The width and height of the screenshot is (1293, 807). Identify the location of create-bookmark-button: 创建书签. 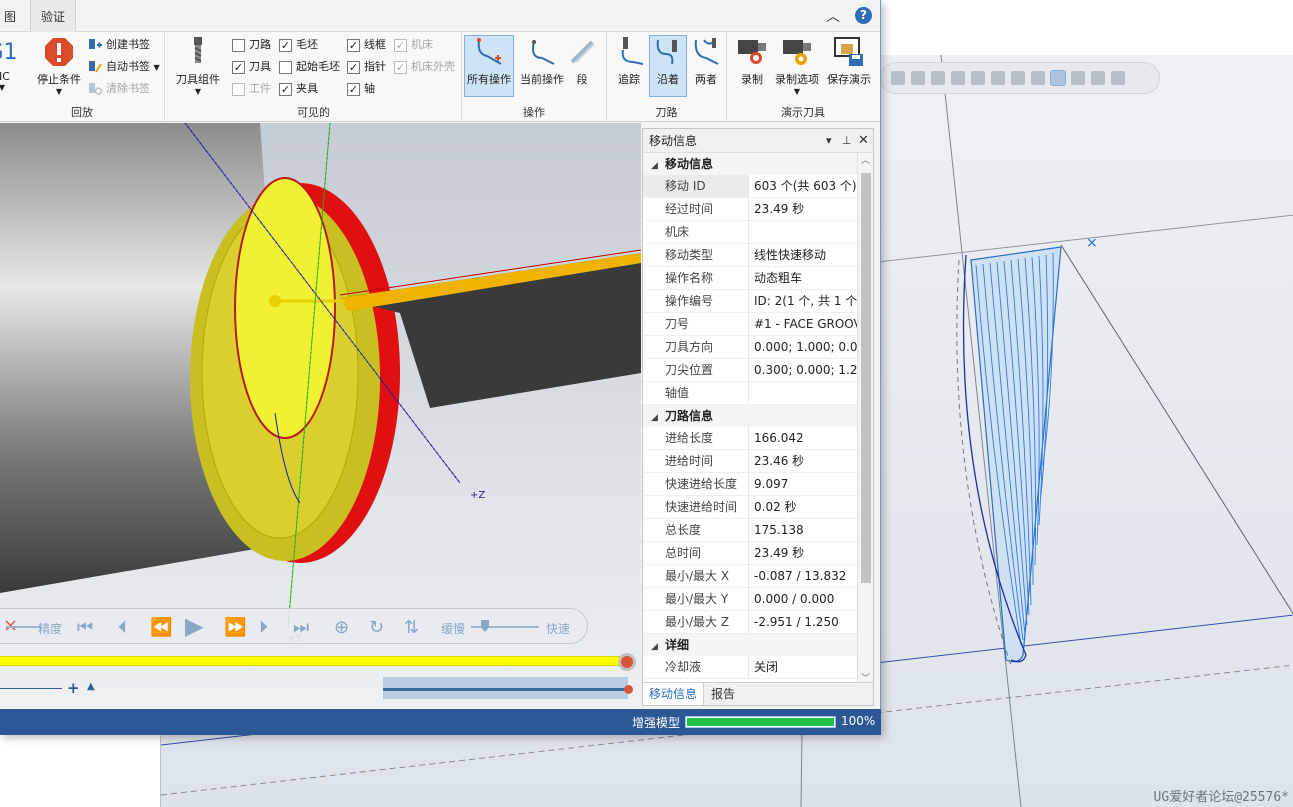
(119, 45).